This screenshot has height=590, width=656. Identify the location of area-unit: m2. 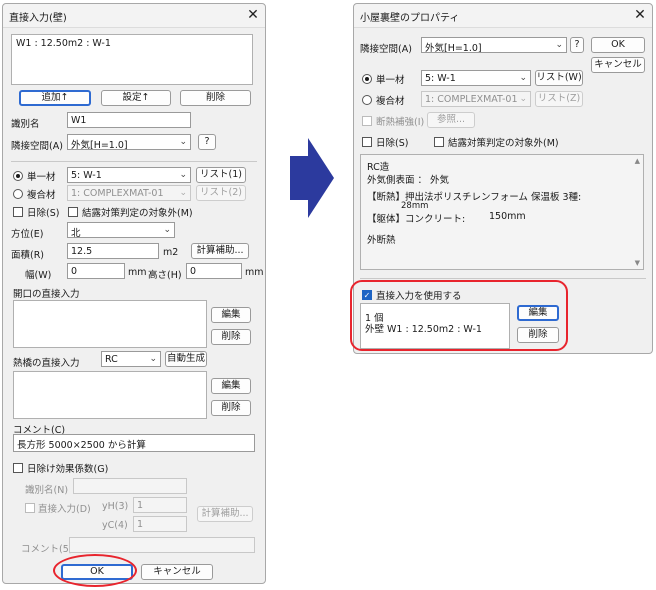
(171, 252).